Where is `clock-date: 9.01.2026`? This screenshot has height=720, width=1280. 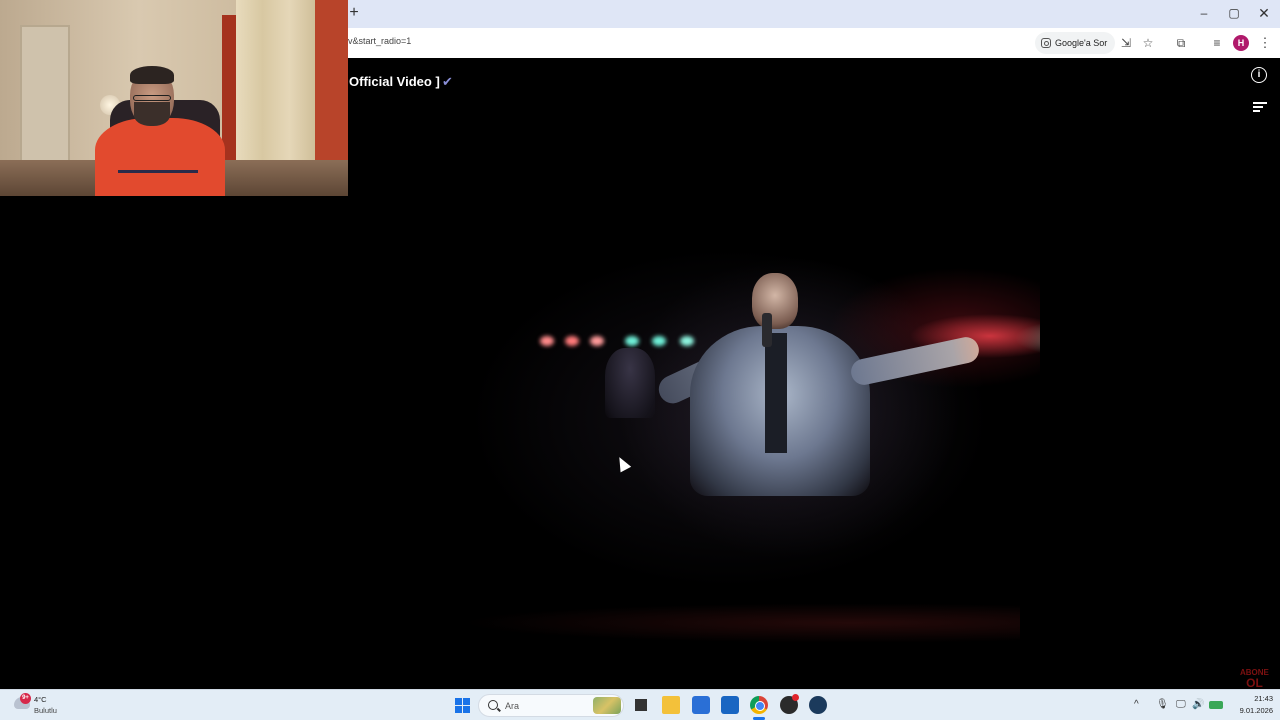
clock-date: 9.01.2026 is located at coordinates (1250, 710).